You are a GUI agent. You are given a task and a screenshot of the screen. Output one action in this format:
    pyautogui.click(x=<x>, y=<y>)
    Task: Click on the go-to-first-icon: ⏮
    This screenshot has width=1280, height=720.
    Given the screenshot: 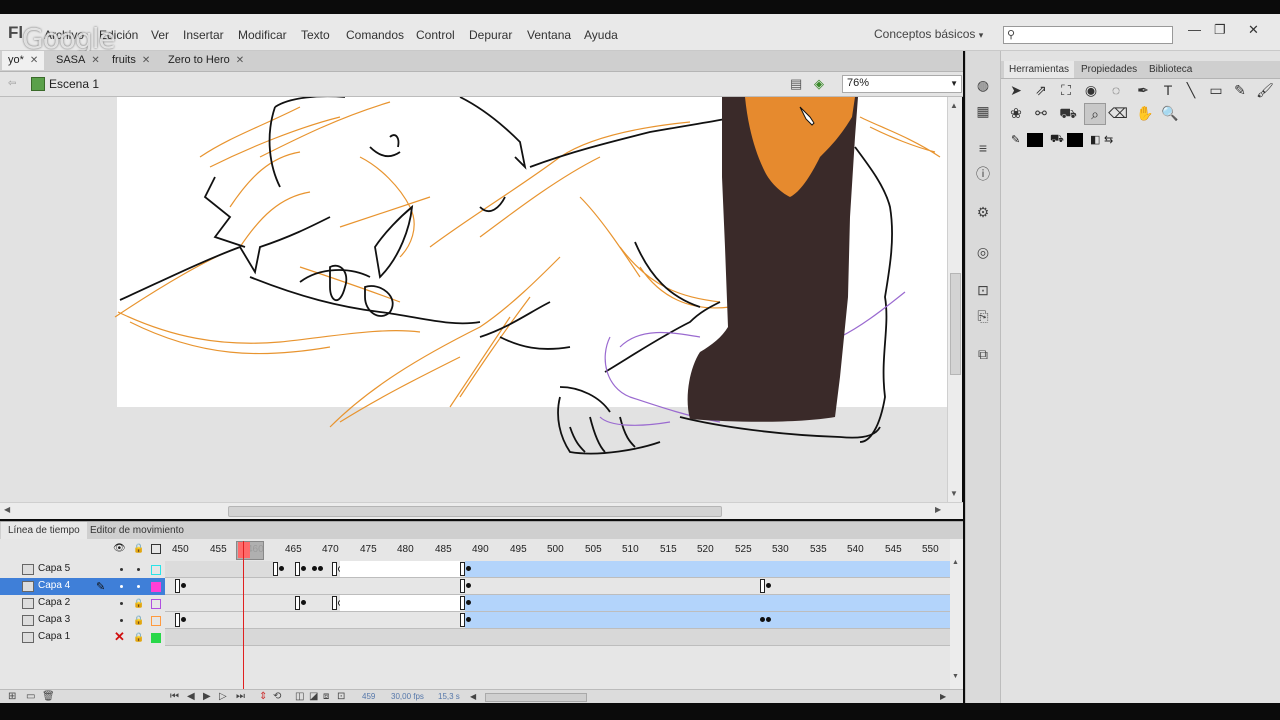 What is the action you would take?
    pyautogui.click(x=174, y=696)
    